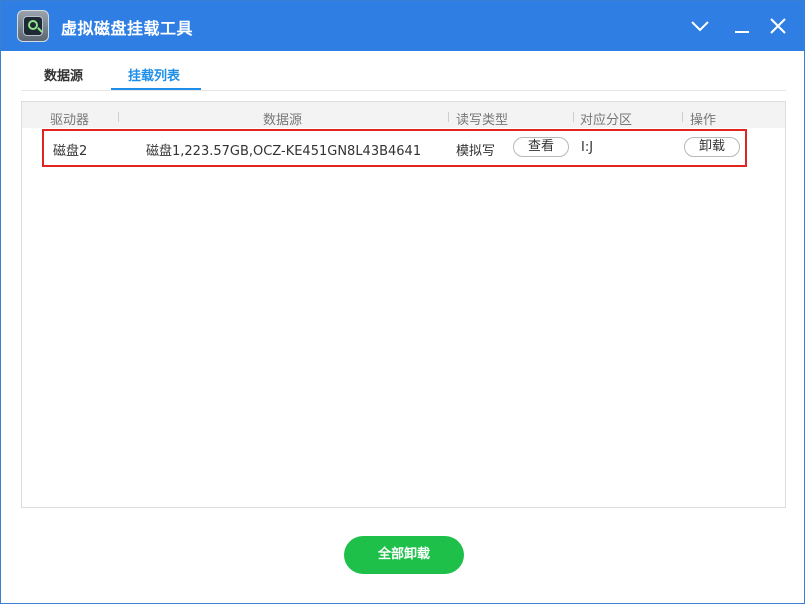 The image size is (805, 604). Describe the element at coordinates (127, 28) in the screenshot. I see `window-title: 虚拟磁盘挂载工具` at that location.